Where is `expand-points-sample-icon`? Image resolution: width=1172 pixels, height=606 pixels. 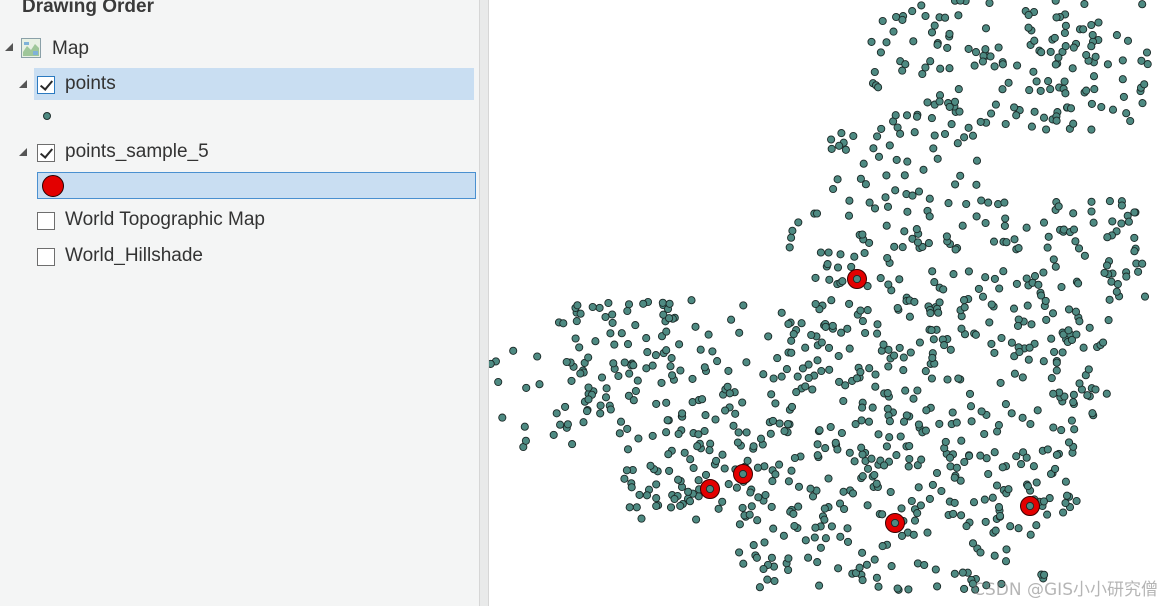 expand-points-sample-icon is located at coordinates (23, 152).